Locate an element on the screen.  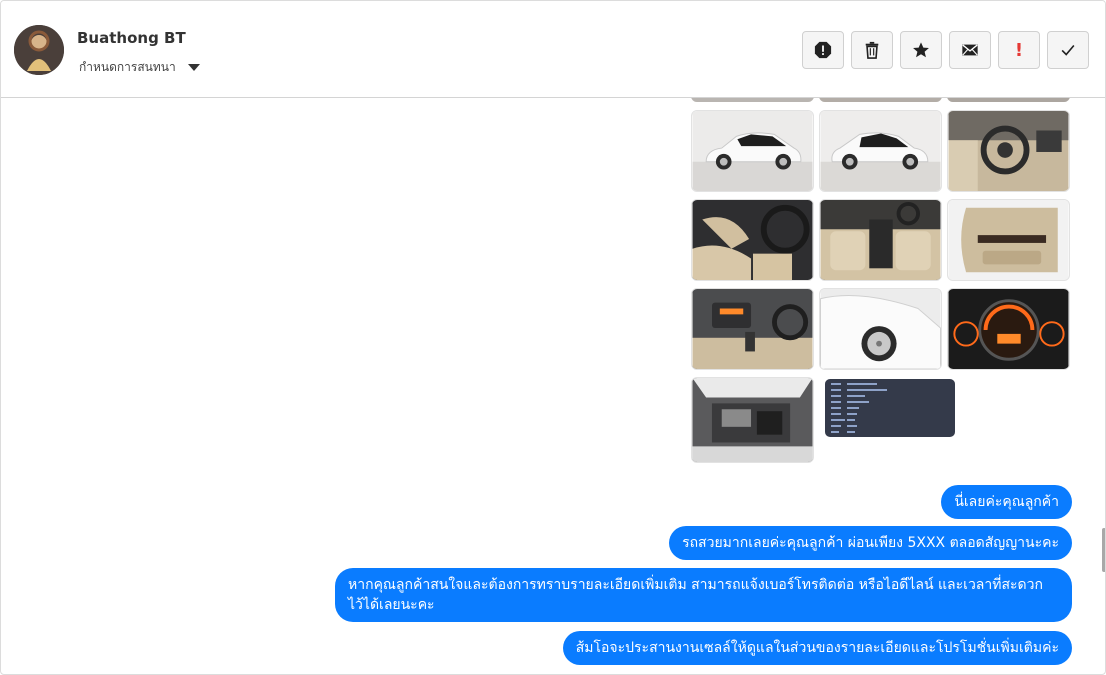
priority-icon: ! is located at coordinates (1019, 50).